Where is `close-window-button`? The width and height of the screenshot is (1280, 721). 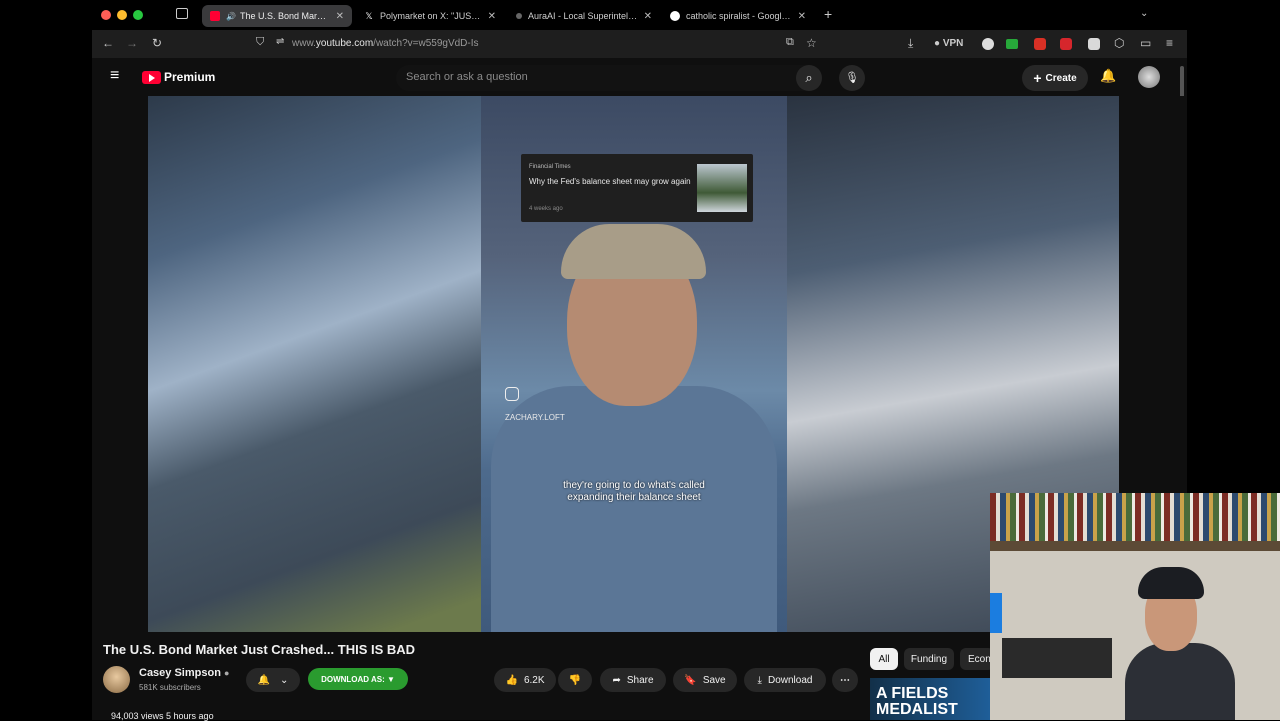 close-window-button is located at coordinates (106, 15).